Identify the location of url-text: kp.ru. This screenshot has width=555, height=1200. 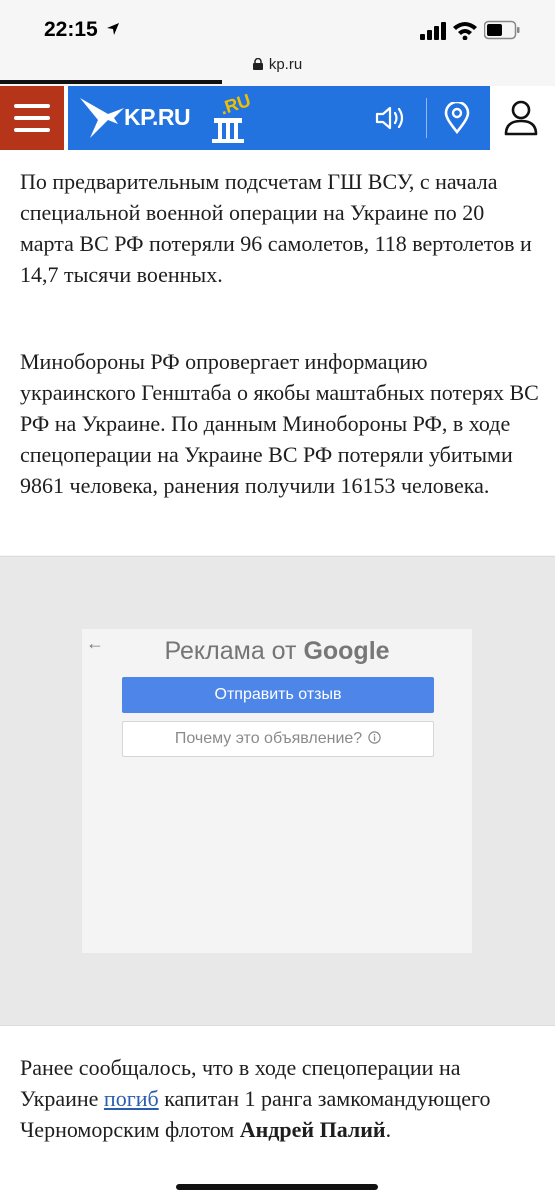
(285, 64).